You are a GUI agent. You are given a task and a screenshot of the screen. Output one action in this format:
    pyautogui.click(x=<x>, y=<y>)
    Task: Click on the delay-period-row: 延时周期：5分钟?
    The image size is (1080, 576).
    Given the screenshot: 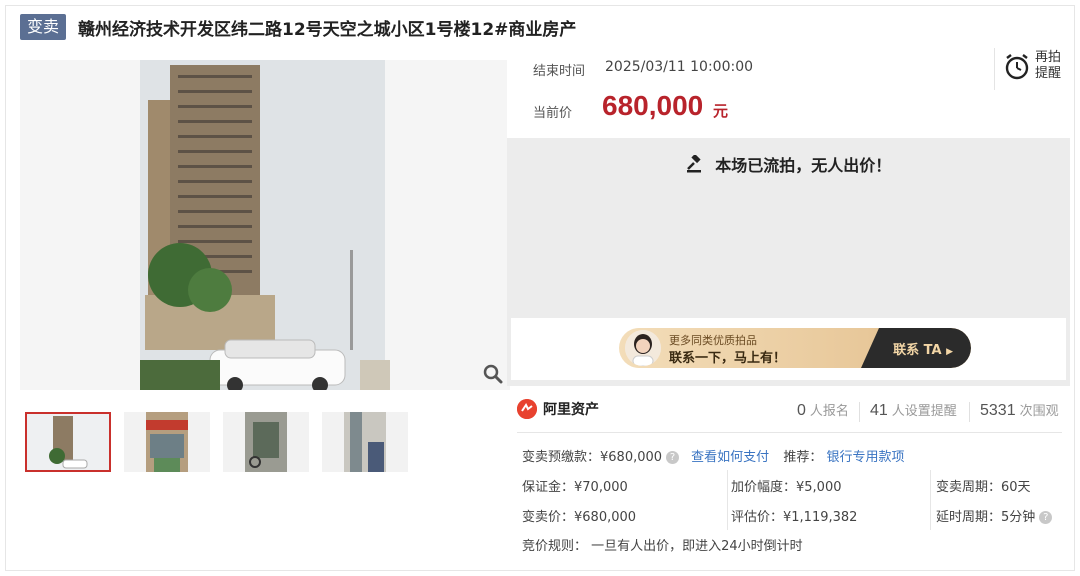 What is the action you would take?
    pyautogui.click(x=994, y=515)
    